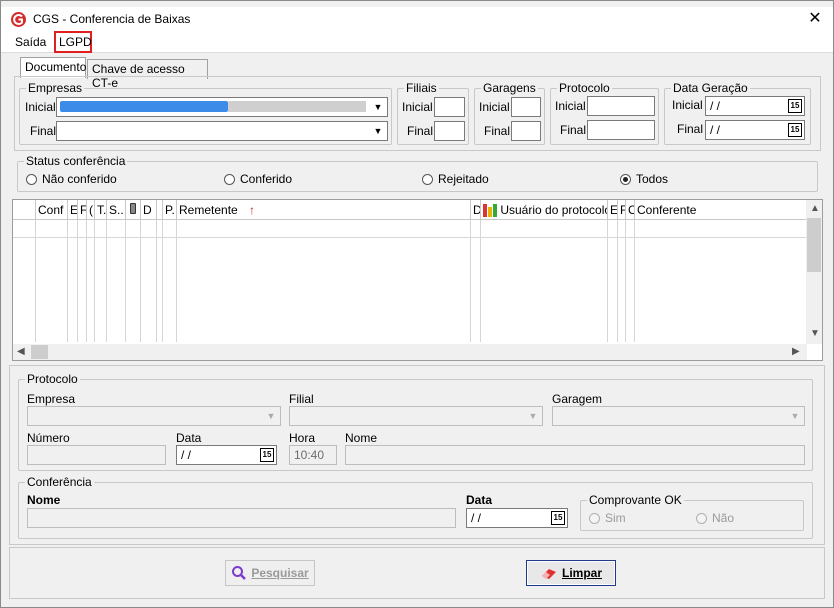 This screenshot has width=834, height=608. I want to click on scroll-up-icon: ▲, so click(815, 208).